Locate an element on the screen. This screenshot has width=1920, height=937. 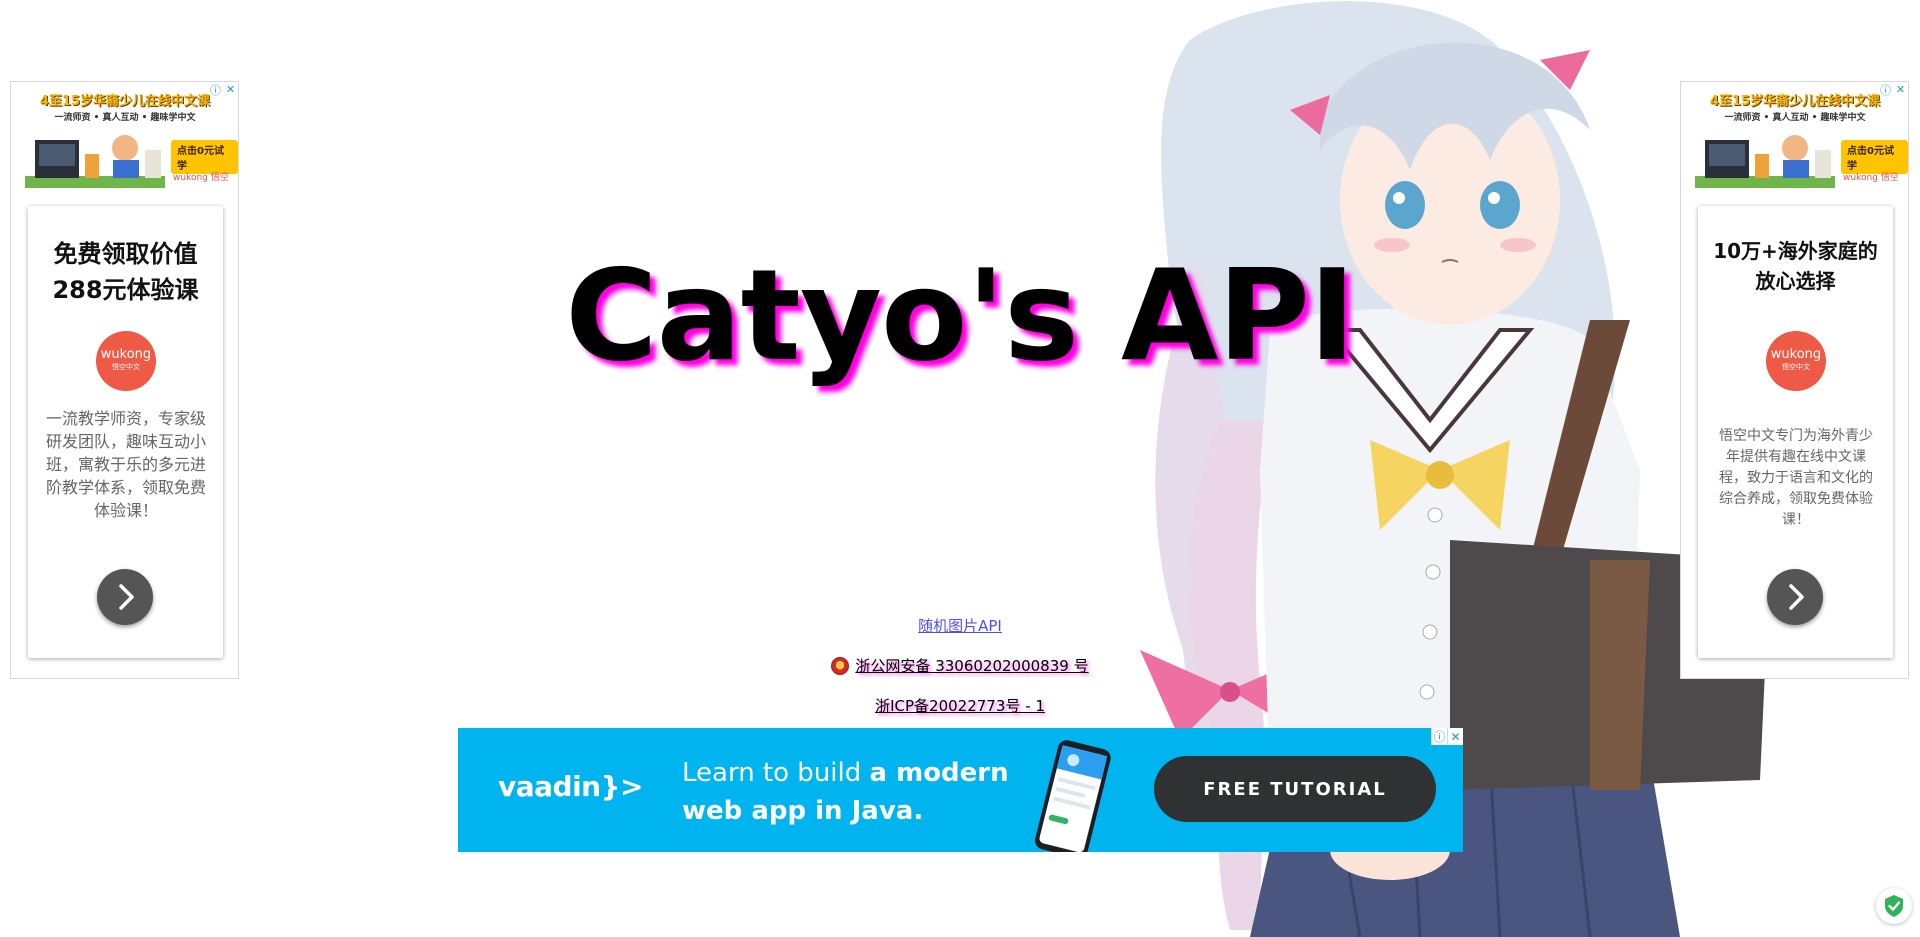
icp-record-link: 浙ICP备20022773号 - 1 is located at coordinates (960, 706).